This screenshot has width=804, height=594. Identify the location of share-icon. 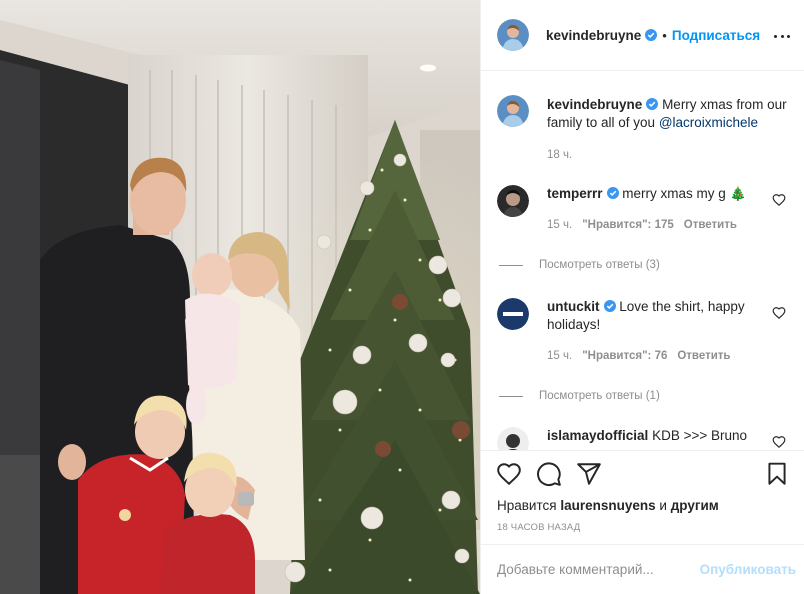
(589, 474).